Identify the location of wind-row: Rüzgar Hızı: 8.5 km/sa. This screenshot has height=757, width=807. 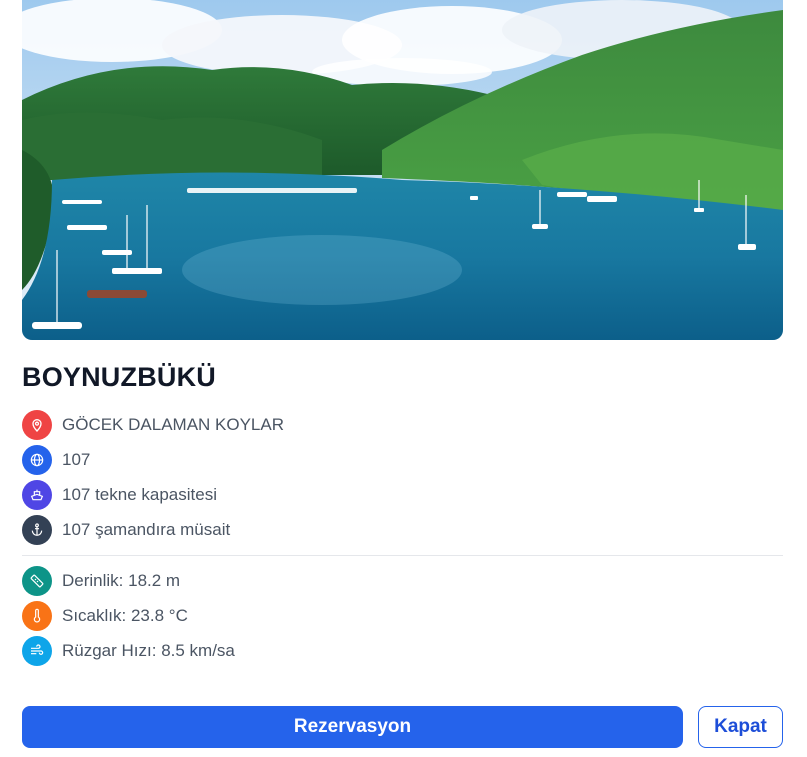
(128, 651).